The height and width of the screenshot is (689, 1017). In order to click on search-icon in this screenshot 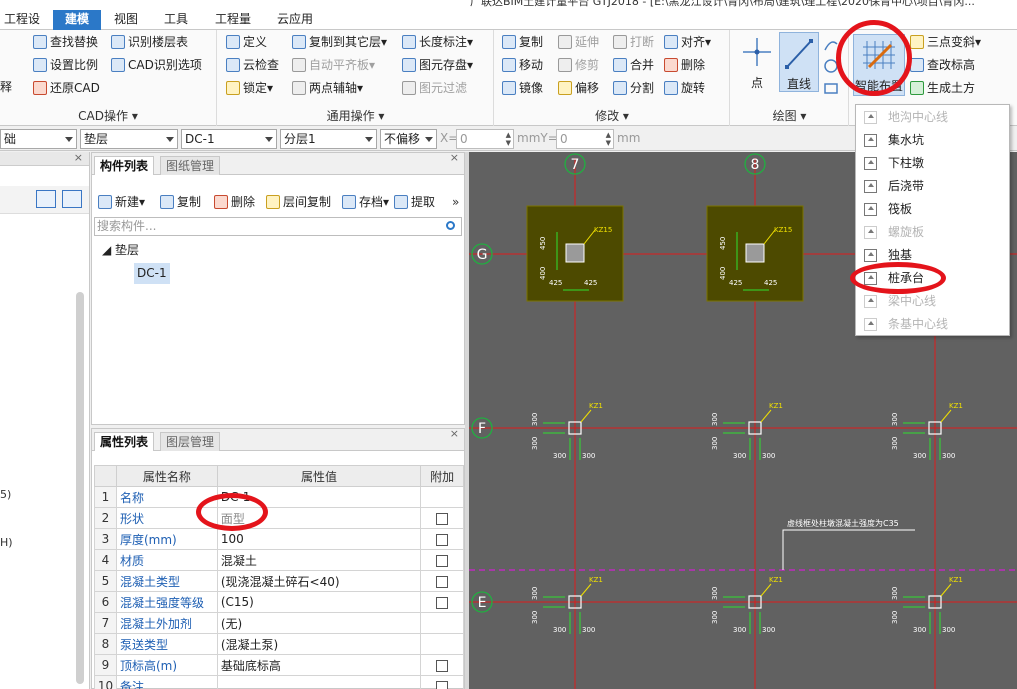, I will do `click(450, 225)`.